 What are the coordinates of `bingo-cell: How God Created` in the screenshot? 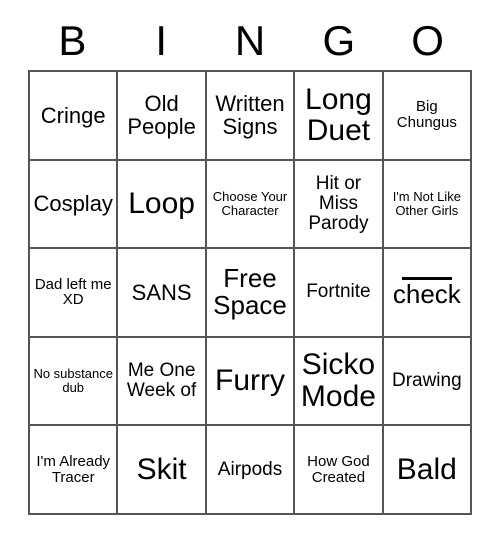 It's located at (339, 470).